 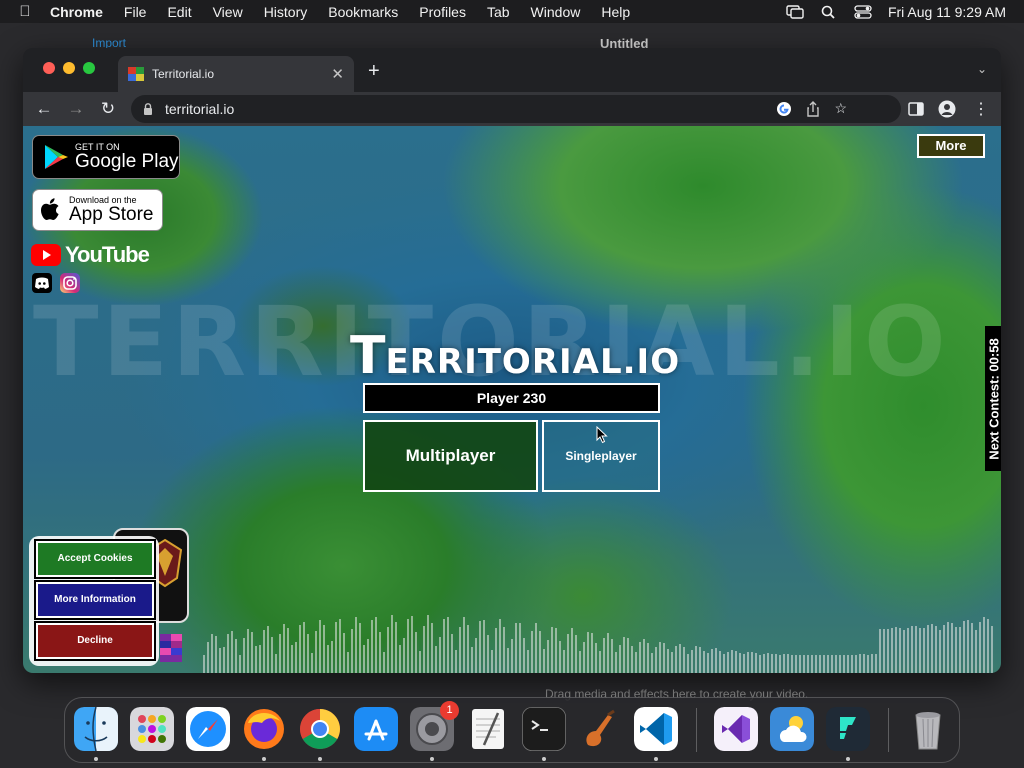 What do you see at coordinates (90, 255) in the screenshot?
I see `youtube-link: YouTube` at bounding box center [90, 255].